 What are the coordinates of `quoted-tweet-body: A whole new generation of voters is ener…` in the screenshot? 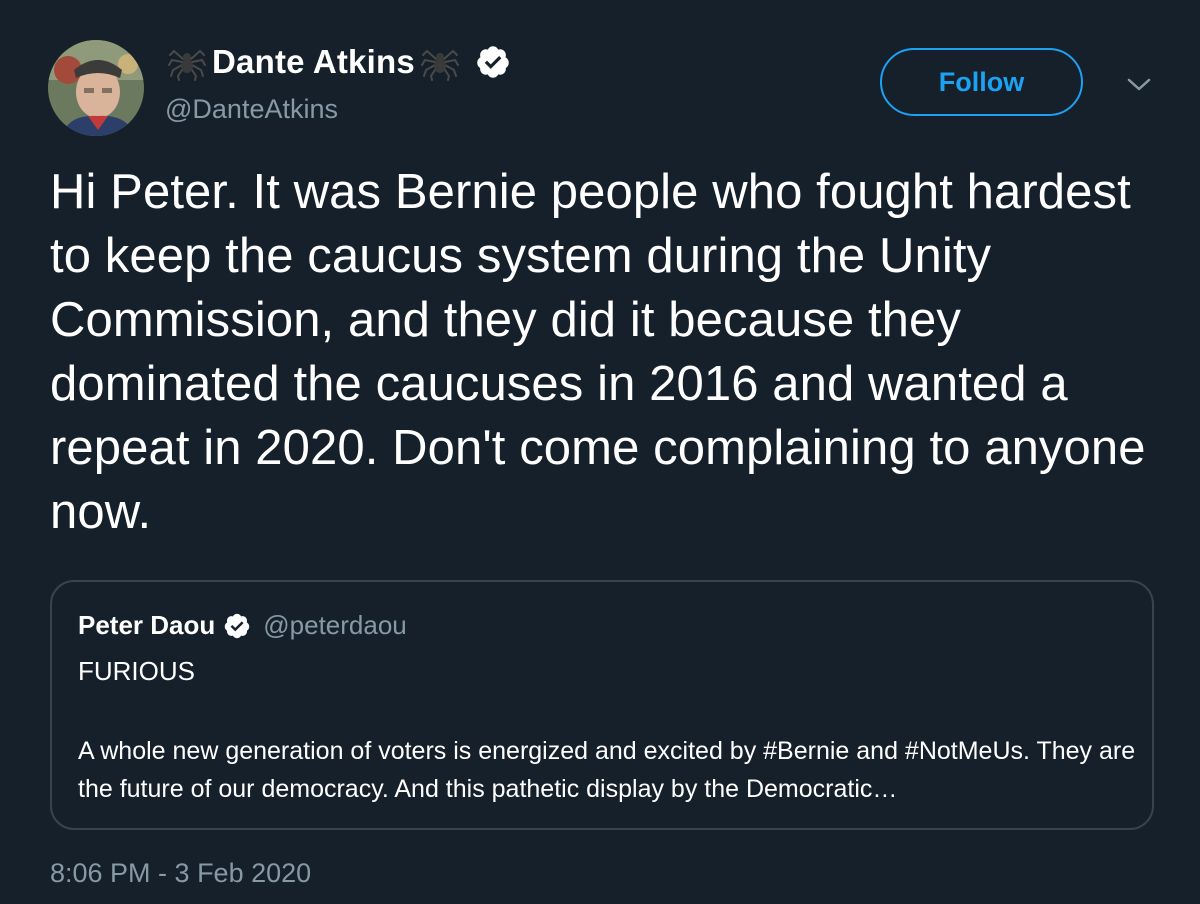 It's located at (607, 770).